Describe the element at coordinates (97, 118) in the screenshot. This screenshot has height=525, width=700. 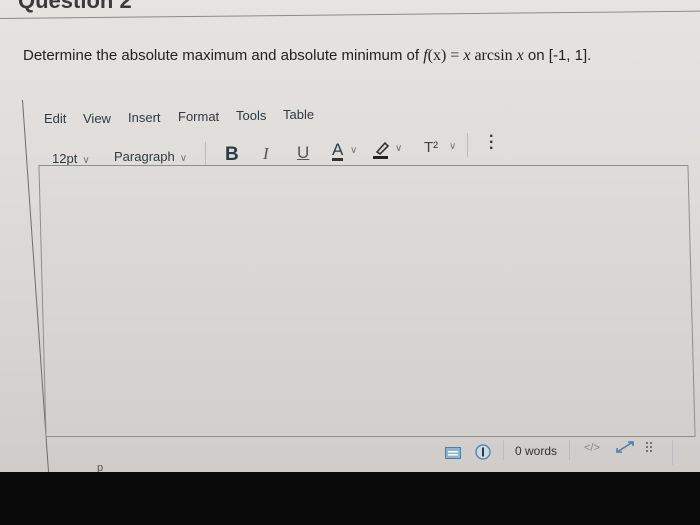
I see `menu-view: View` at that location.